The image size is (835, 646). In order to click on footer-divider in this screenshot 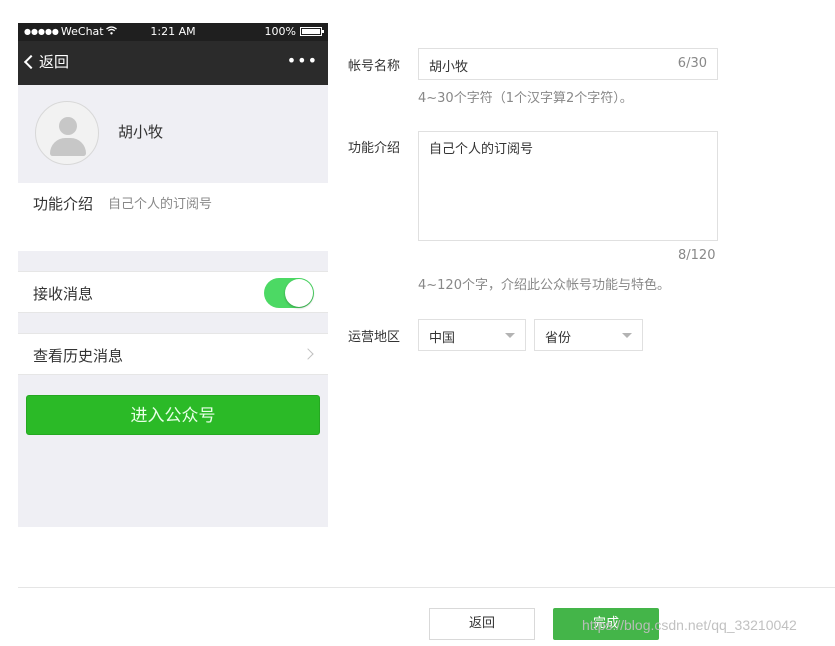, I will do `click(426, 587)`.